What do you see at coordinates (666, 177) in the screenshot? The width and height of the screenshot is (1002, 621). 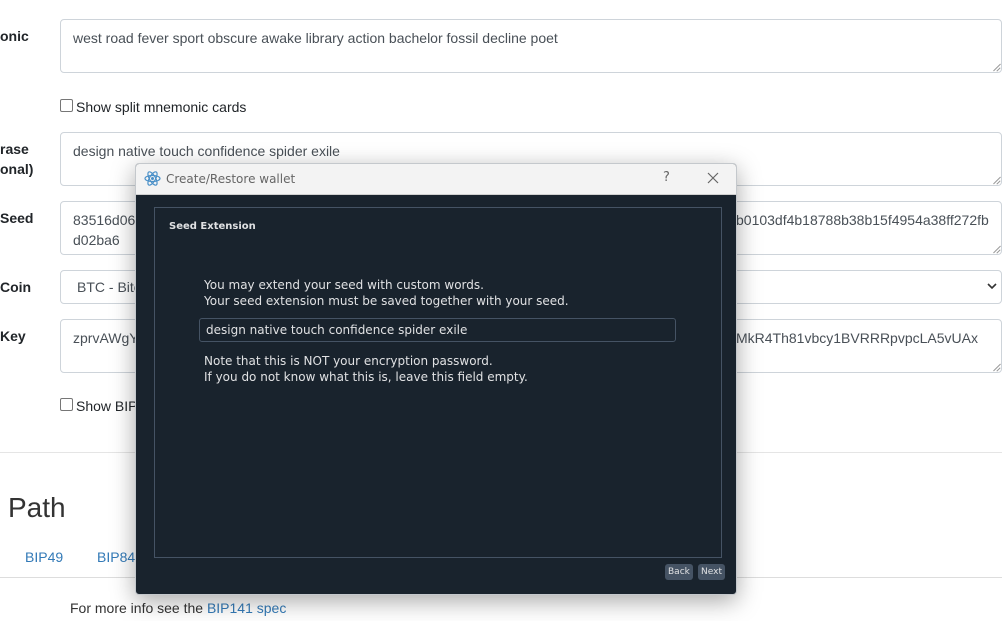 I see `help-button: ?` at bounding box center [666, 177].